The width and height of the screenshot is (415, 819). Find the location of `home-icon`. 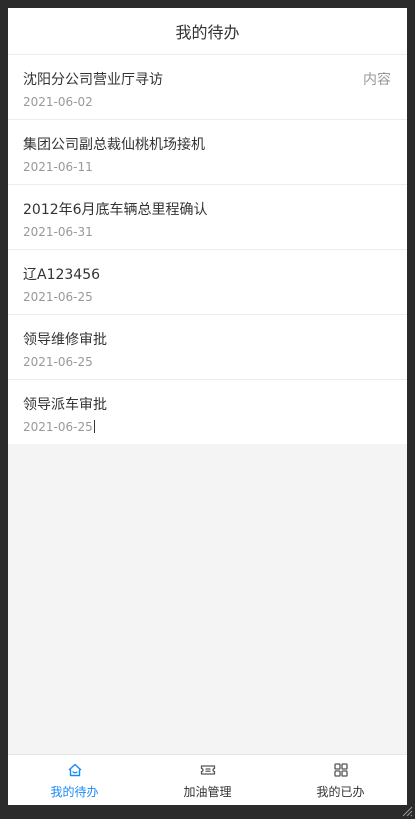

home-icon is located at coordinates (74, 769).